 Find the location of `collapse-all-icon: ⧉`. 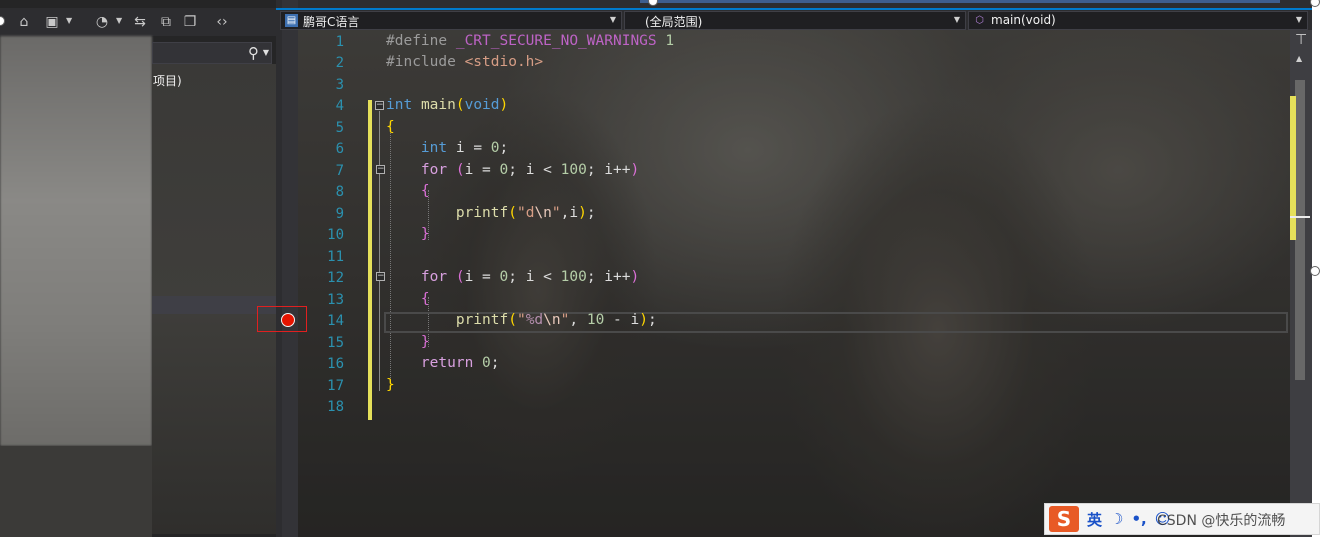

collapse-all-icon: ⧉ is located at coordinates (166, 22).